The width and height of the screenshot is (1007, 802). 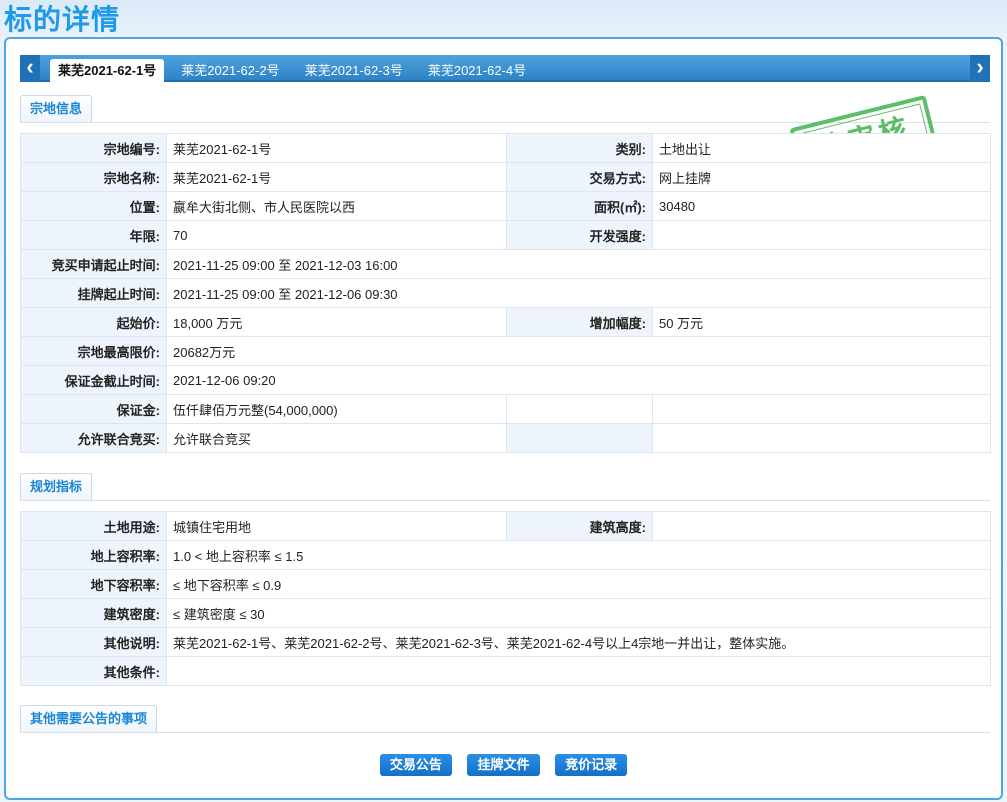 I want to click on field-label: 地上容积率:, so click(x=93, y=555).